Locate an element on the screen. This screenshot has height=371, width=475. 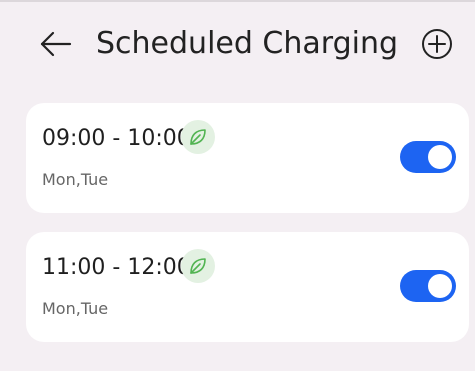
schedule-time-range: 11:00 - 12:00 is located at coordinates (116, 267).